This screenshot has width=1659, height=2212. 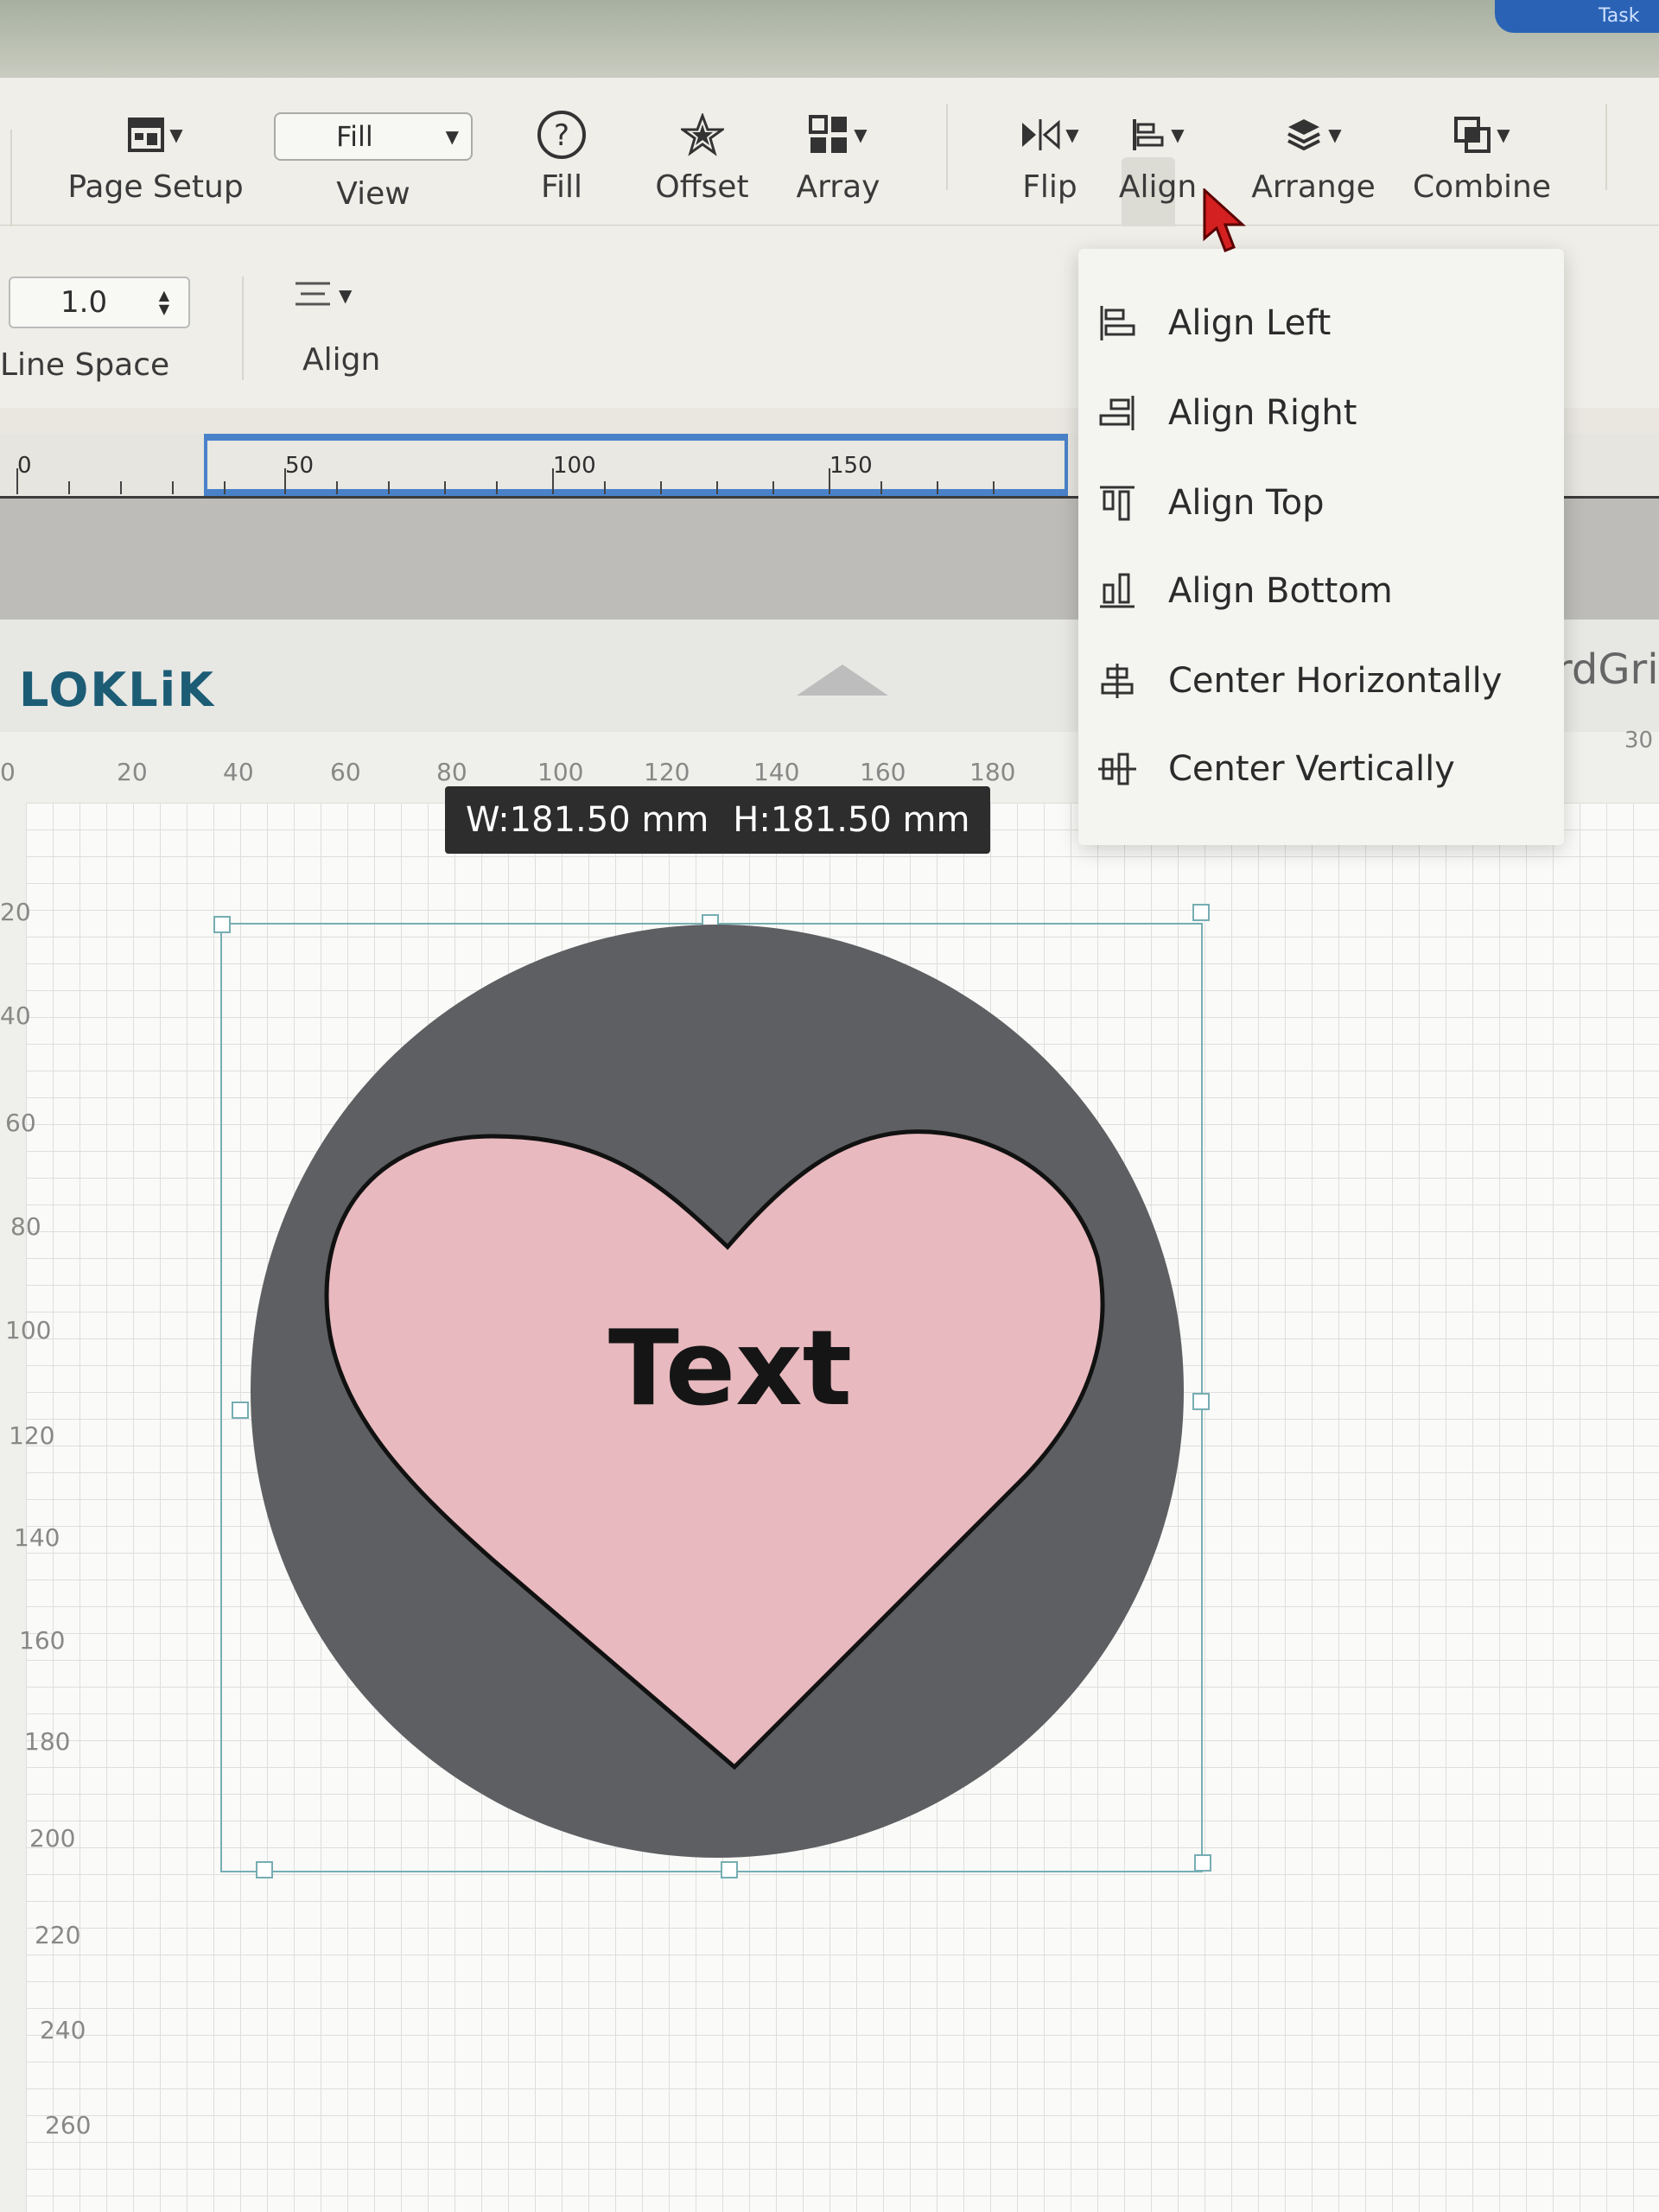 I want to click on v-ruler-label: 220, so click(x=58, y=1935).